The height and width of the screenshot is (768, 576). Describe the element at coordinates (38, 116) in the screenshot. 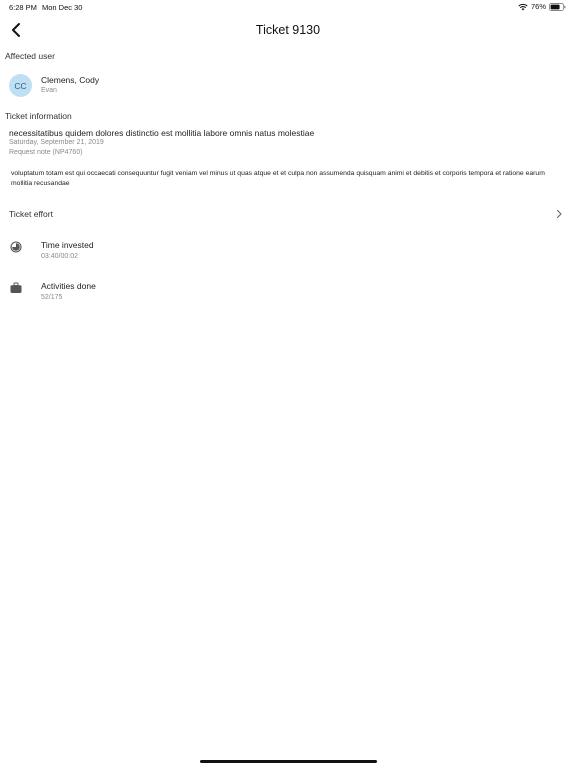

I see `ticket-information-header: Ticket information` at that location.